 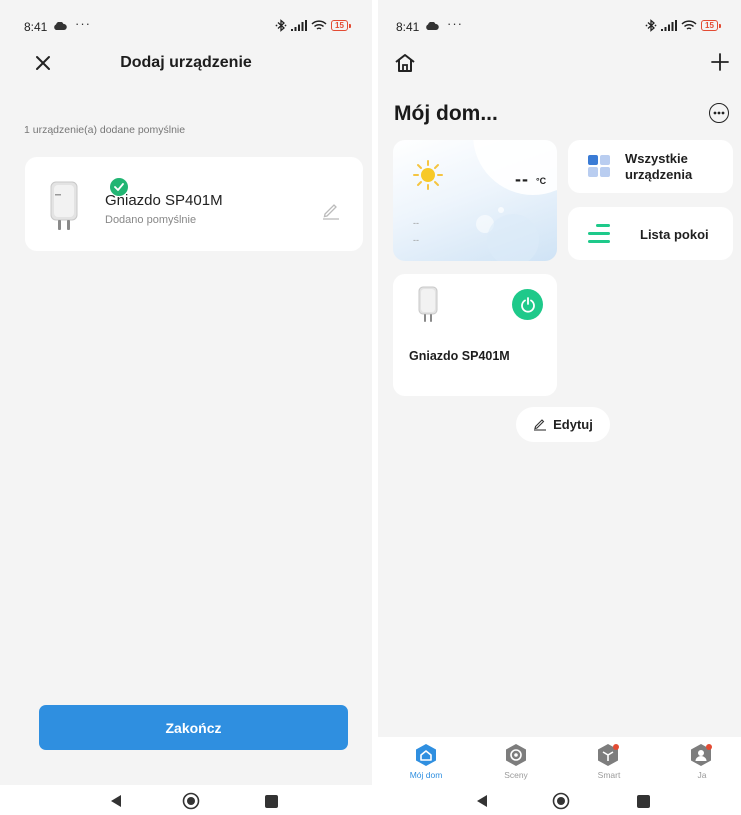 What do you see at coordinates (416, 240) in the screenshot?
I see `weather-line-2: --` at bounding box center [416, 240].